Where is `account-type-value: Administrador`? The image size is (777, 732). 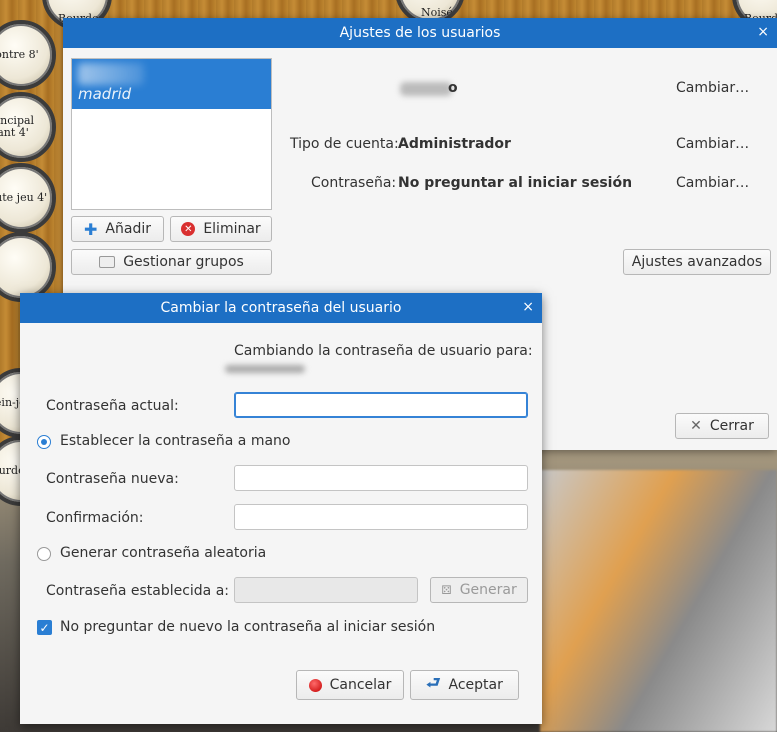
account-type-value: Administrador is located at coordinates (454, 144).